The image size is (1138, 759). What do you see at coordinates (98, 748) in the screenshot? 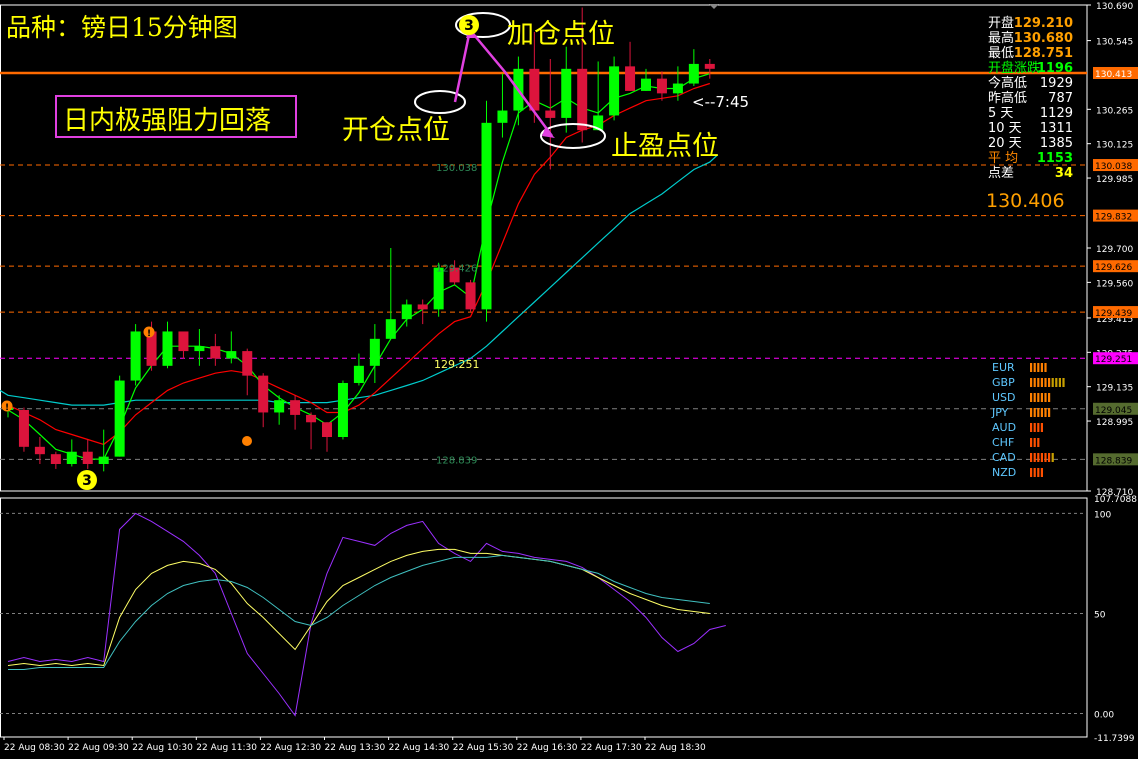
I see `time-axis-label: 22 Aug 09:30` at bounding box center [98, 748].